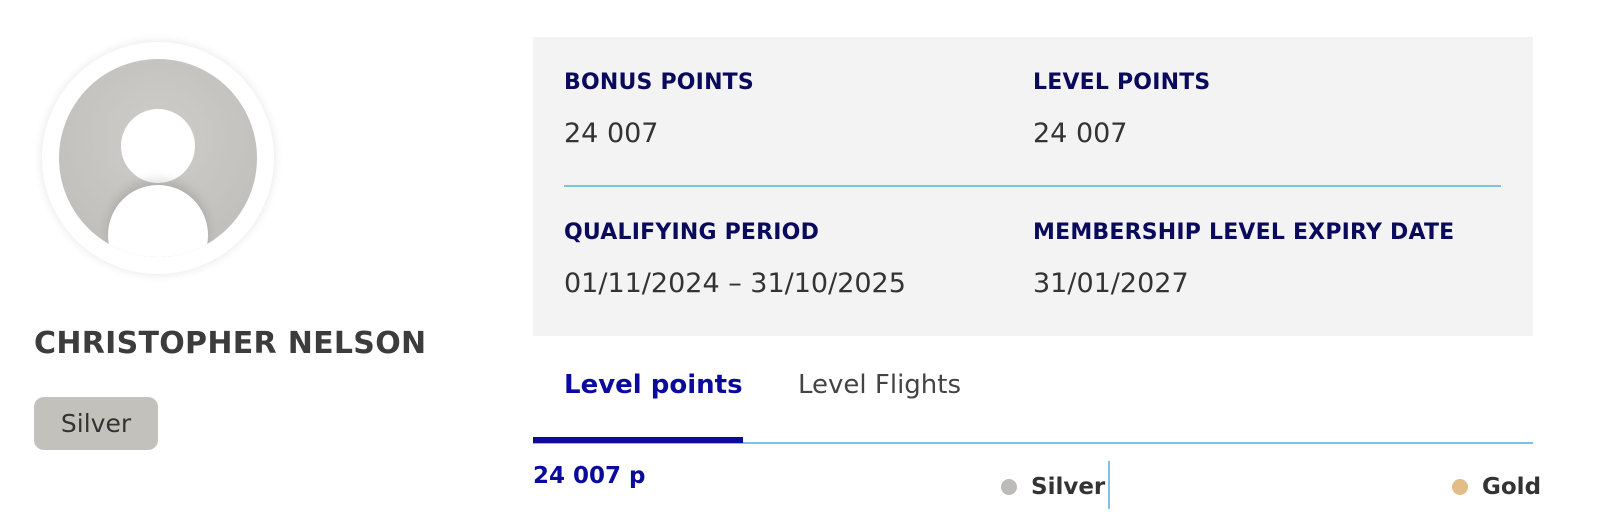  Describe the element at coordinates (1111, 283) in the screenshot. I see `expiry-date-value: 31/01/2027` at that location.